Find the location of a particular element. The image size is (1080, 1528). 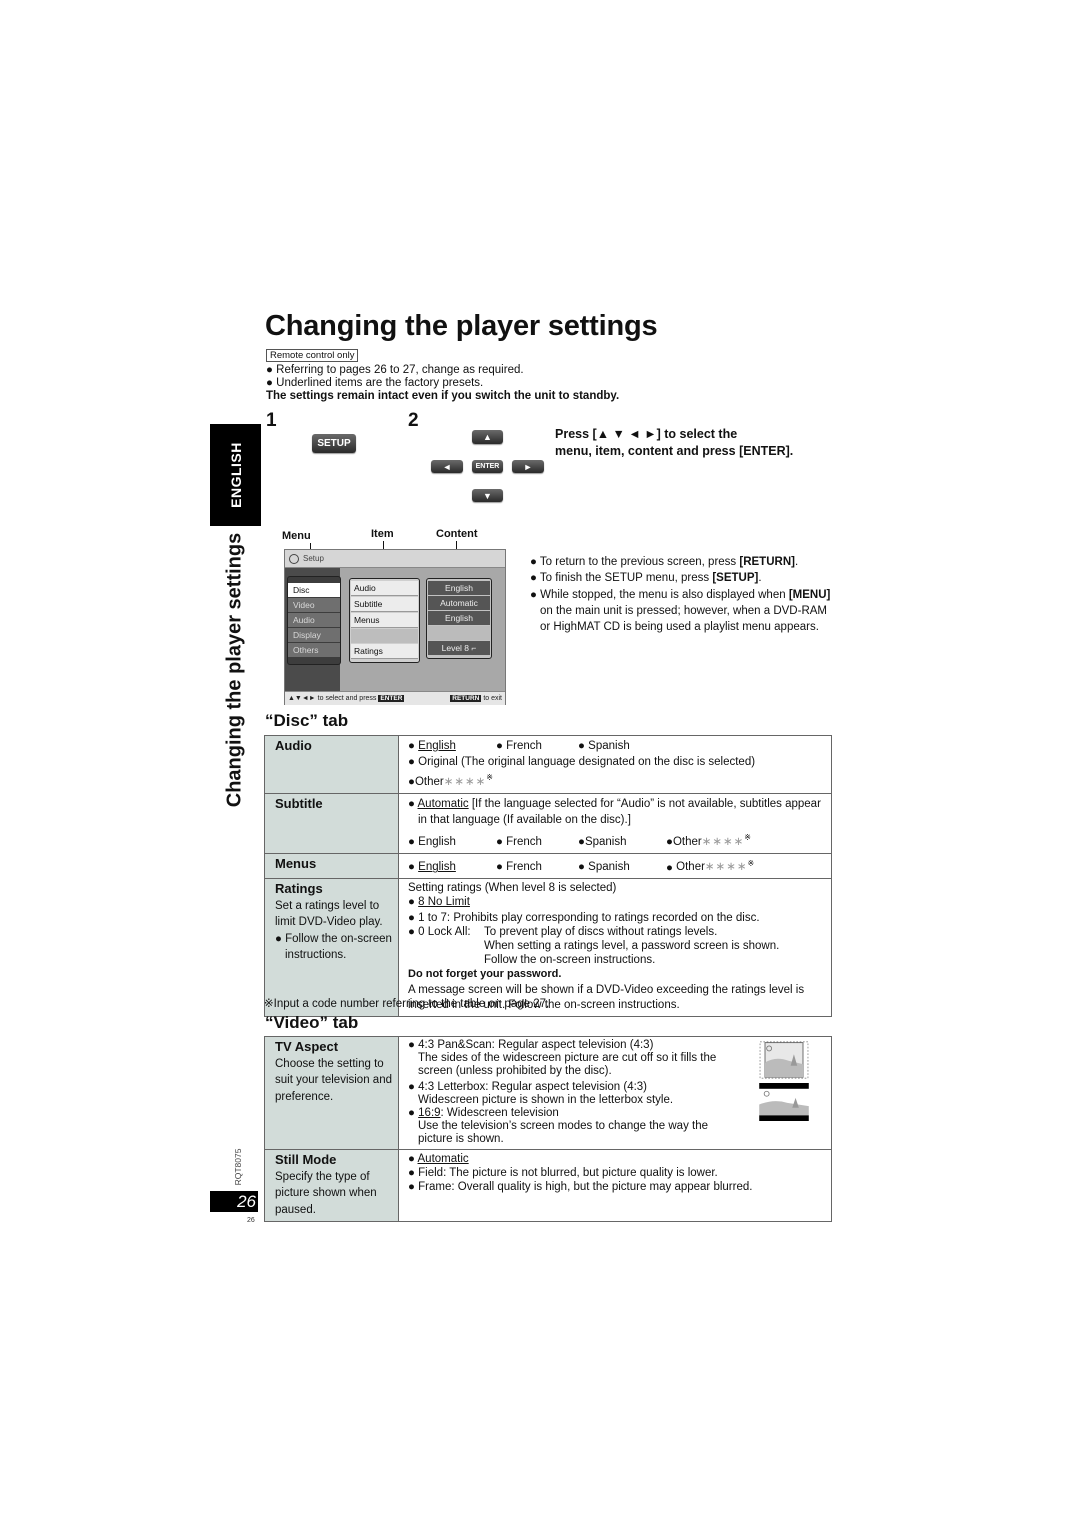

row-label-ratings: Ratings is located at coordinates (299, 889).